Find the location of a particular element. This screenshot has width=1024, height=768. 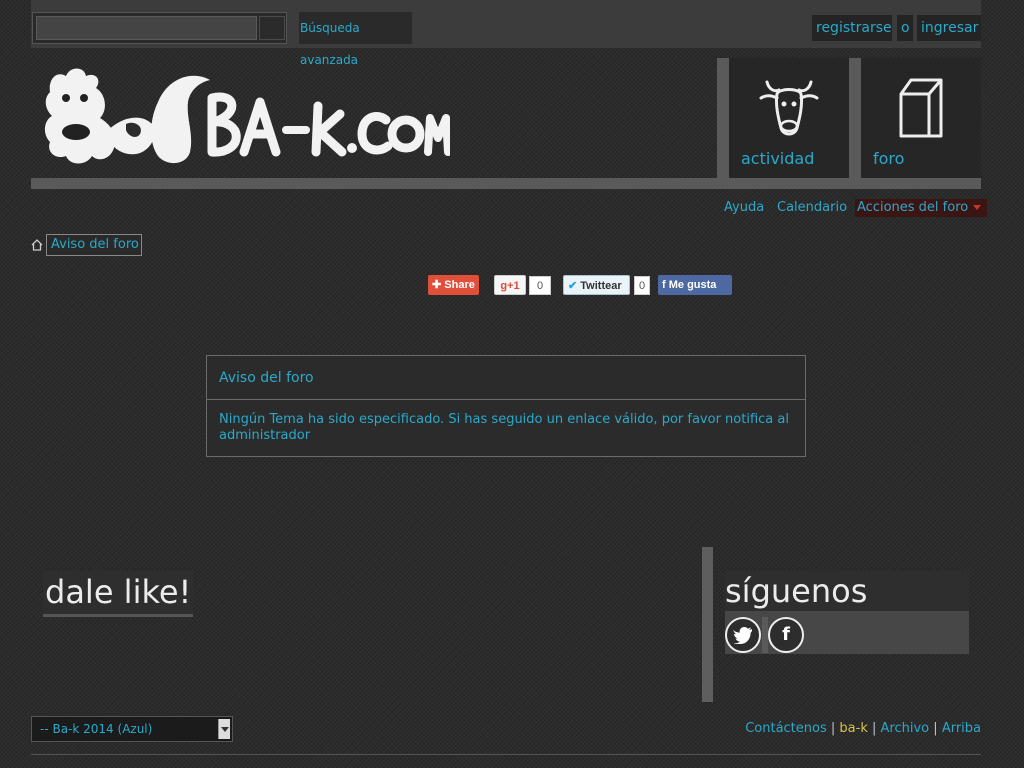

or-text: o is located at coordinates (905, 28).